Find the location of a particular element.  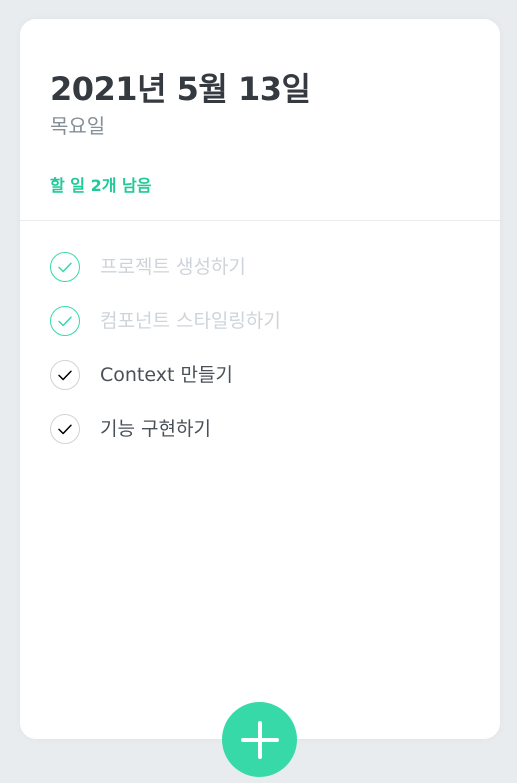

add-todo-button is located at coordinates (259, 739).